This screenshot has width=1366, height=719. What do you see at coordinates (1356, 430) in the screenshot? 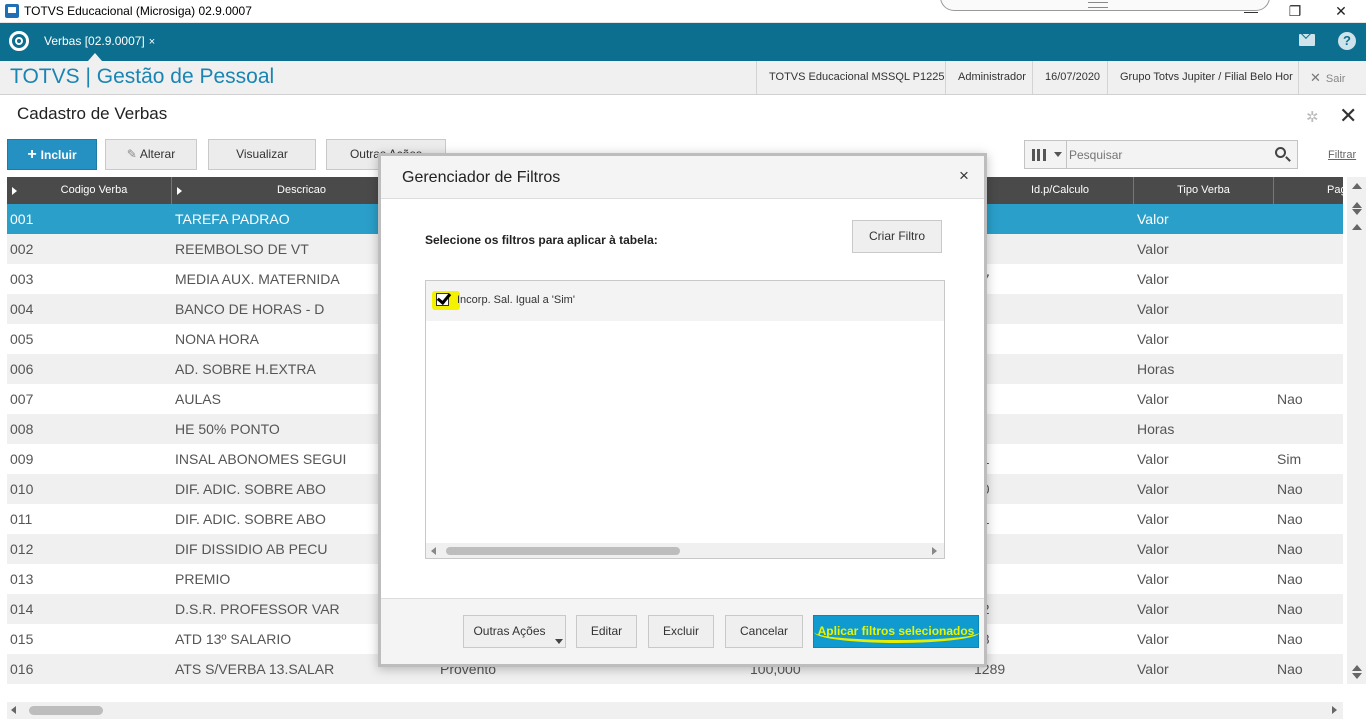
I see `vertical-scrollbar` at bounding box center [1356, 430].